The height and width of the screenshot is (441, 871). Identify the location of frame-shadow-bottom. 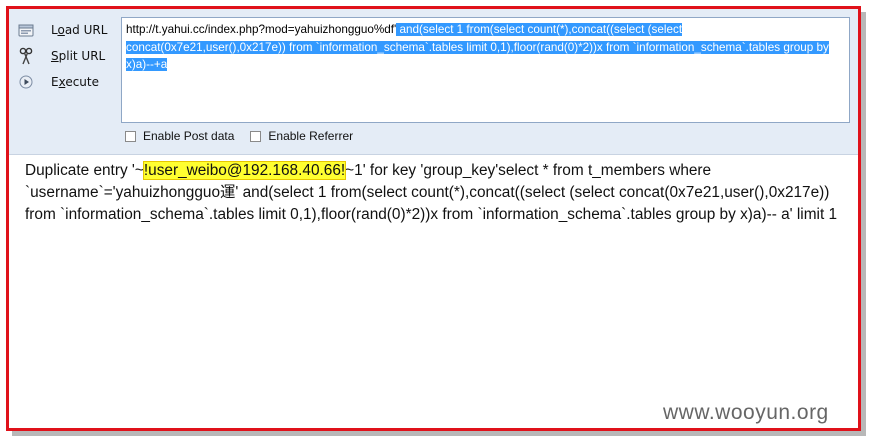
(439, 433).